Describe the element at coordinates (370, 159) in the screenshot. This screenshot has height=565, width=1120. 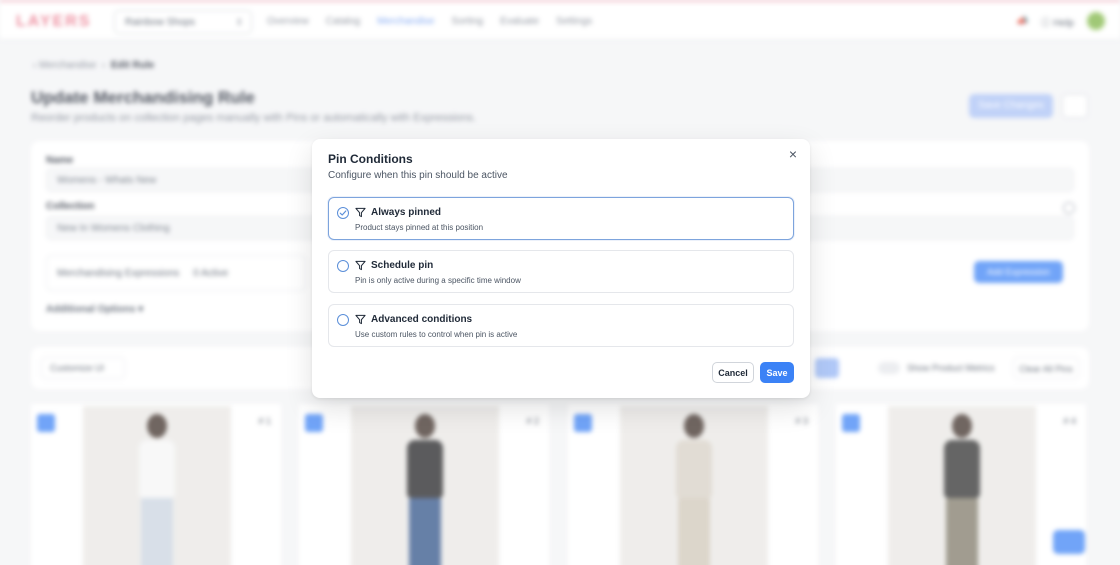
I see `dialog-title: Pin Conditions` at that location.